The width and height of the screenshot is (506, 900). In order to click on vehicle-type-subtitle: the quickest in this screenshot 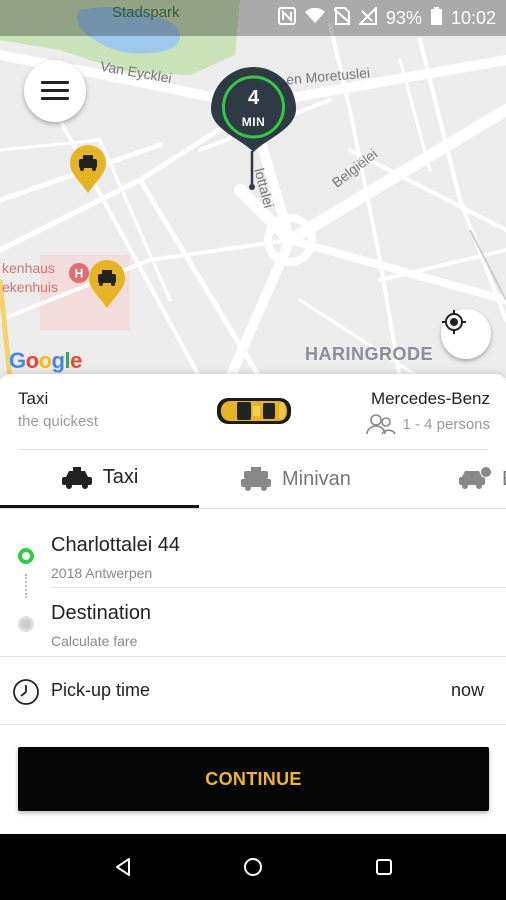, I will do `click(58, 421)`.